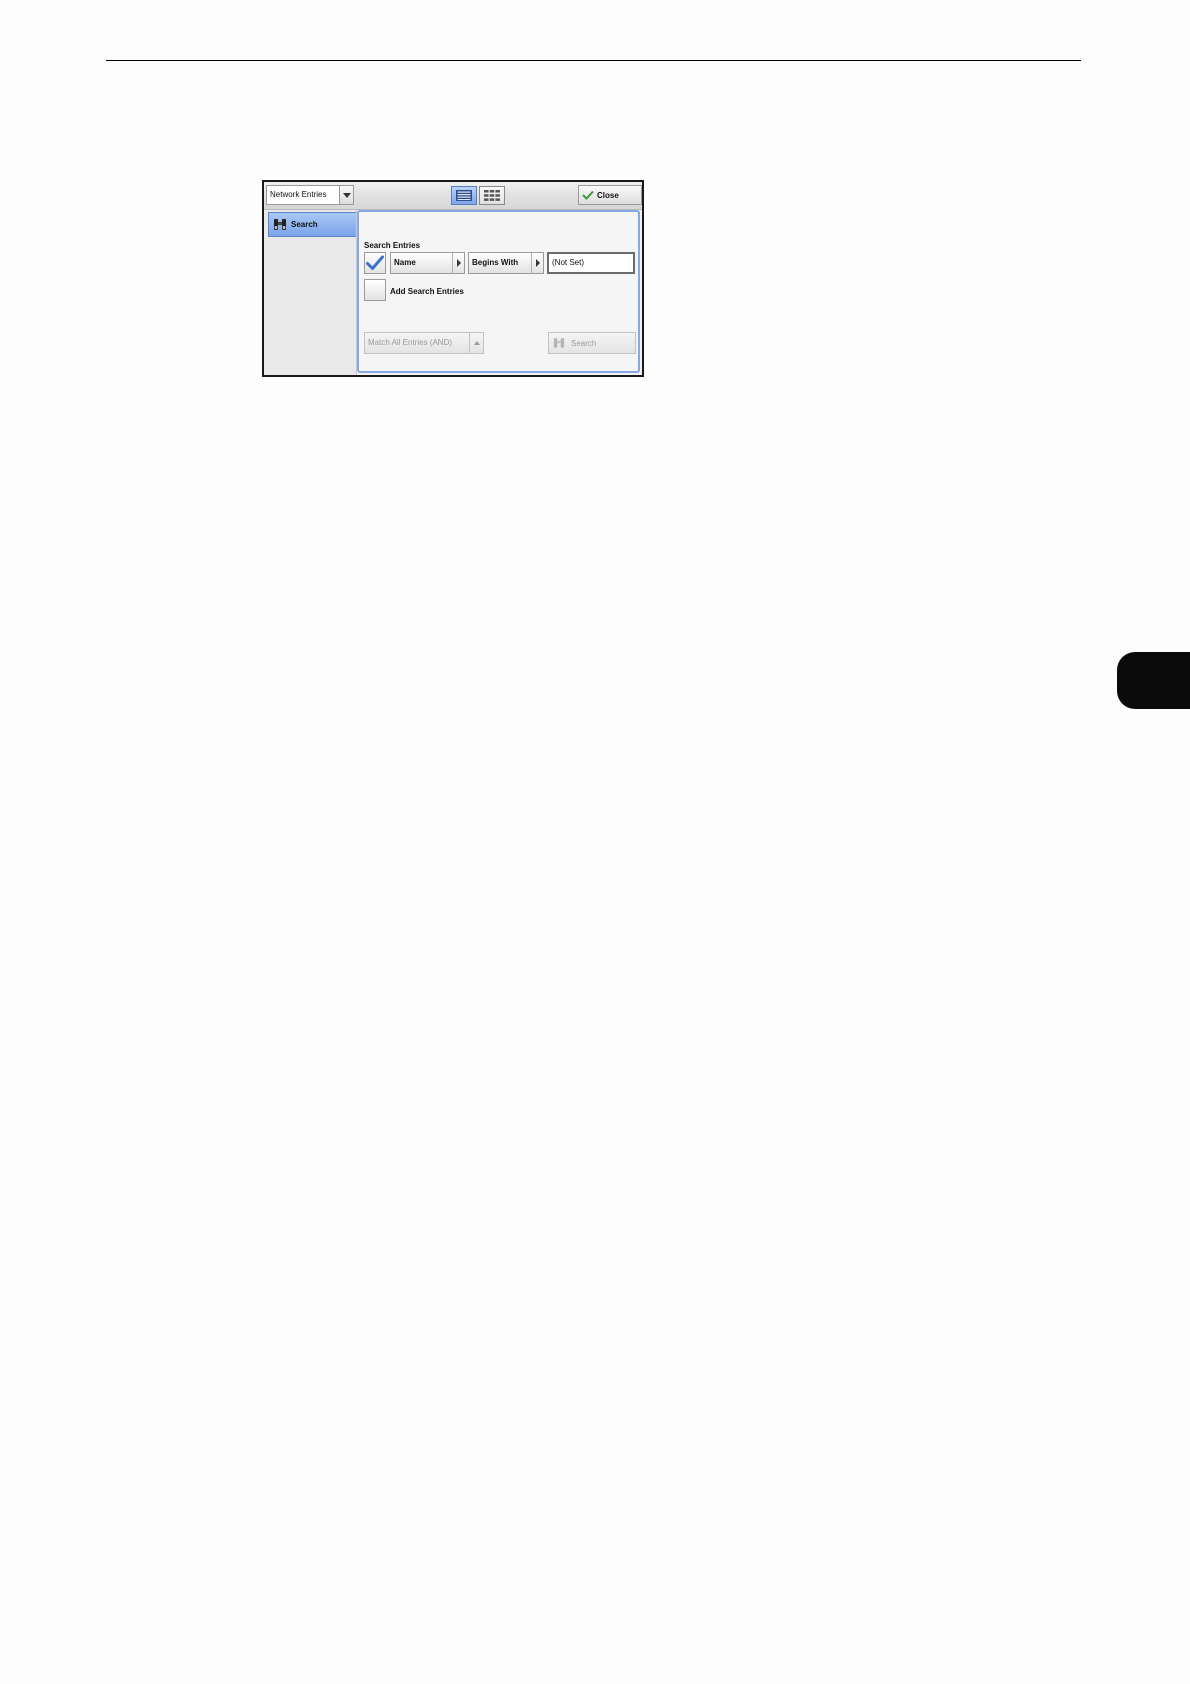  Describe the element at coordinates (405, 262) in the screenshot. I see `field-select-label: Name` at that location.